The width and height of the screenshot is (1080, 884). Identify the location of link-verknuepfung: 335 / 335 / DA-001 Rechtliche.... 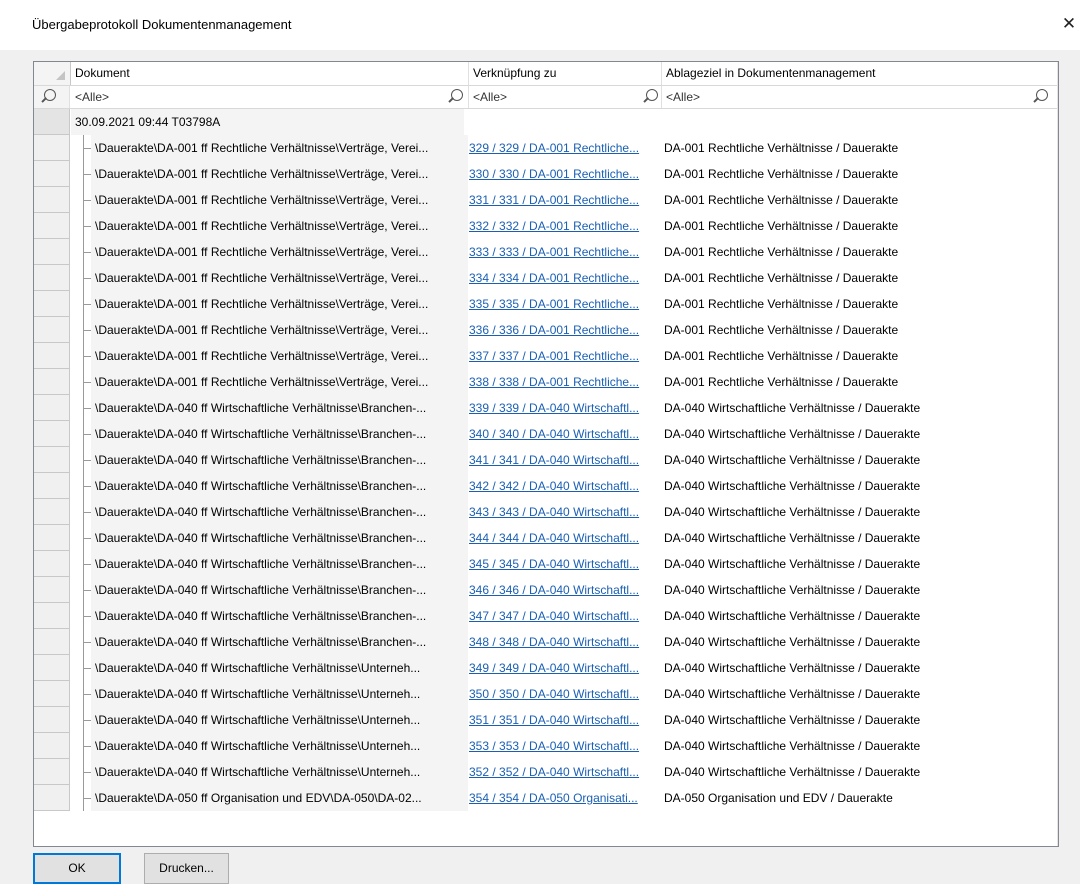
(554, 304).